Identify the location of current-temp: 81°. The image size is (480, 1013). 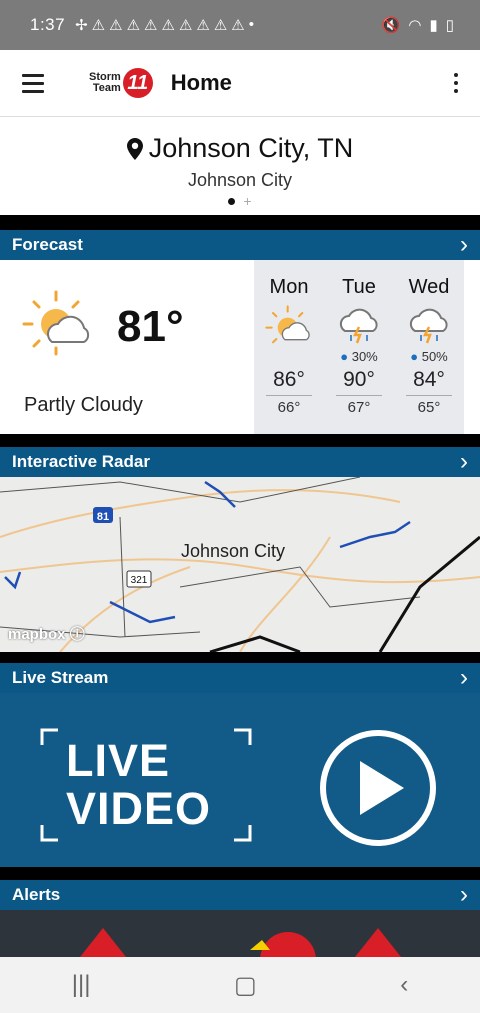
(150, 326).